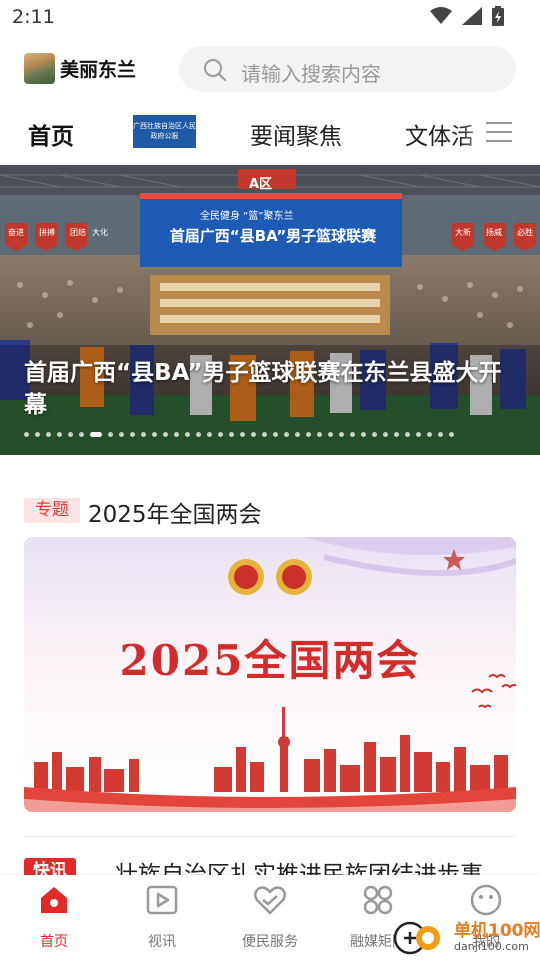 This screenshot has height=960, width=540. What do you see at coordinates (416, 938) in the screenshot?
I see `watermark-logo-icon` at bounding box center [416, 938].